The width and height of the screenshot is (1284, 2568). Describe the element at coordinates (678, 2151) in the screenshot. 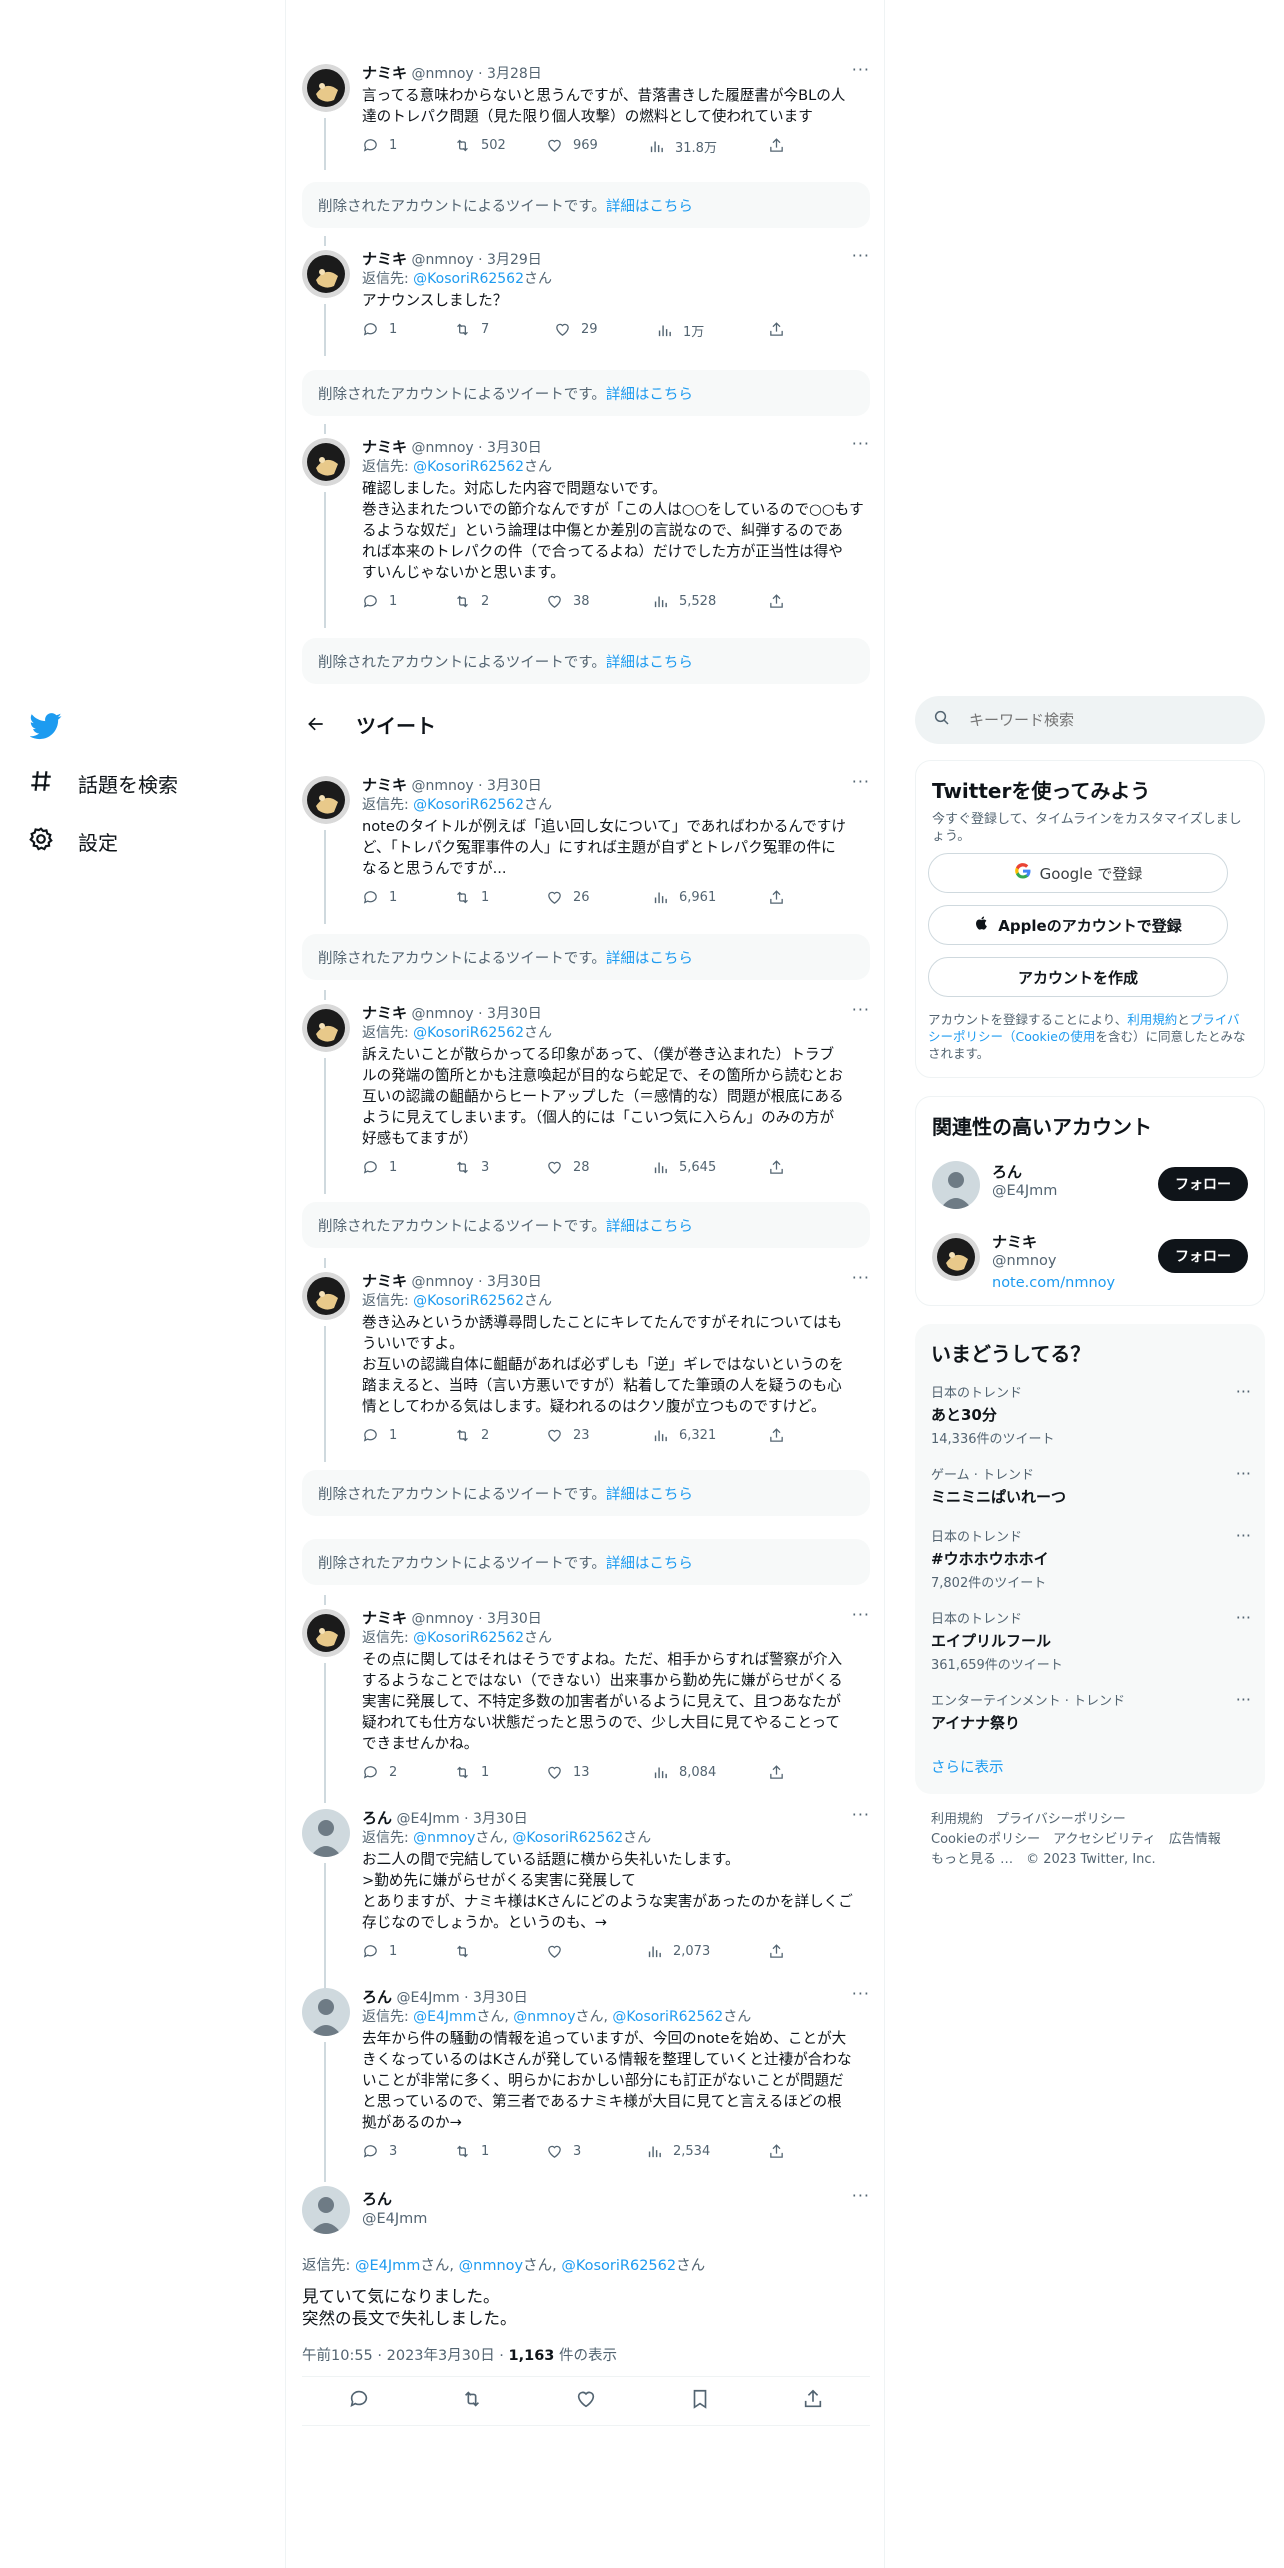

I see `views-button: 2,534` at that location.